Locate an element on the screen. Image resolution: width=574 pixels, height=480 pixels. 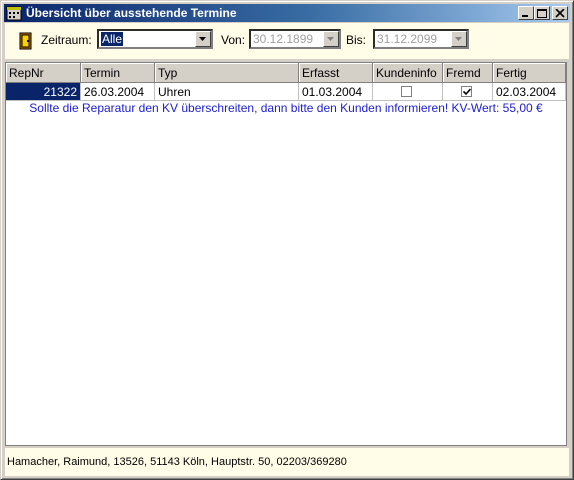
column-header-fertig: Fertig is located at coordinates (529, 73).